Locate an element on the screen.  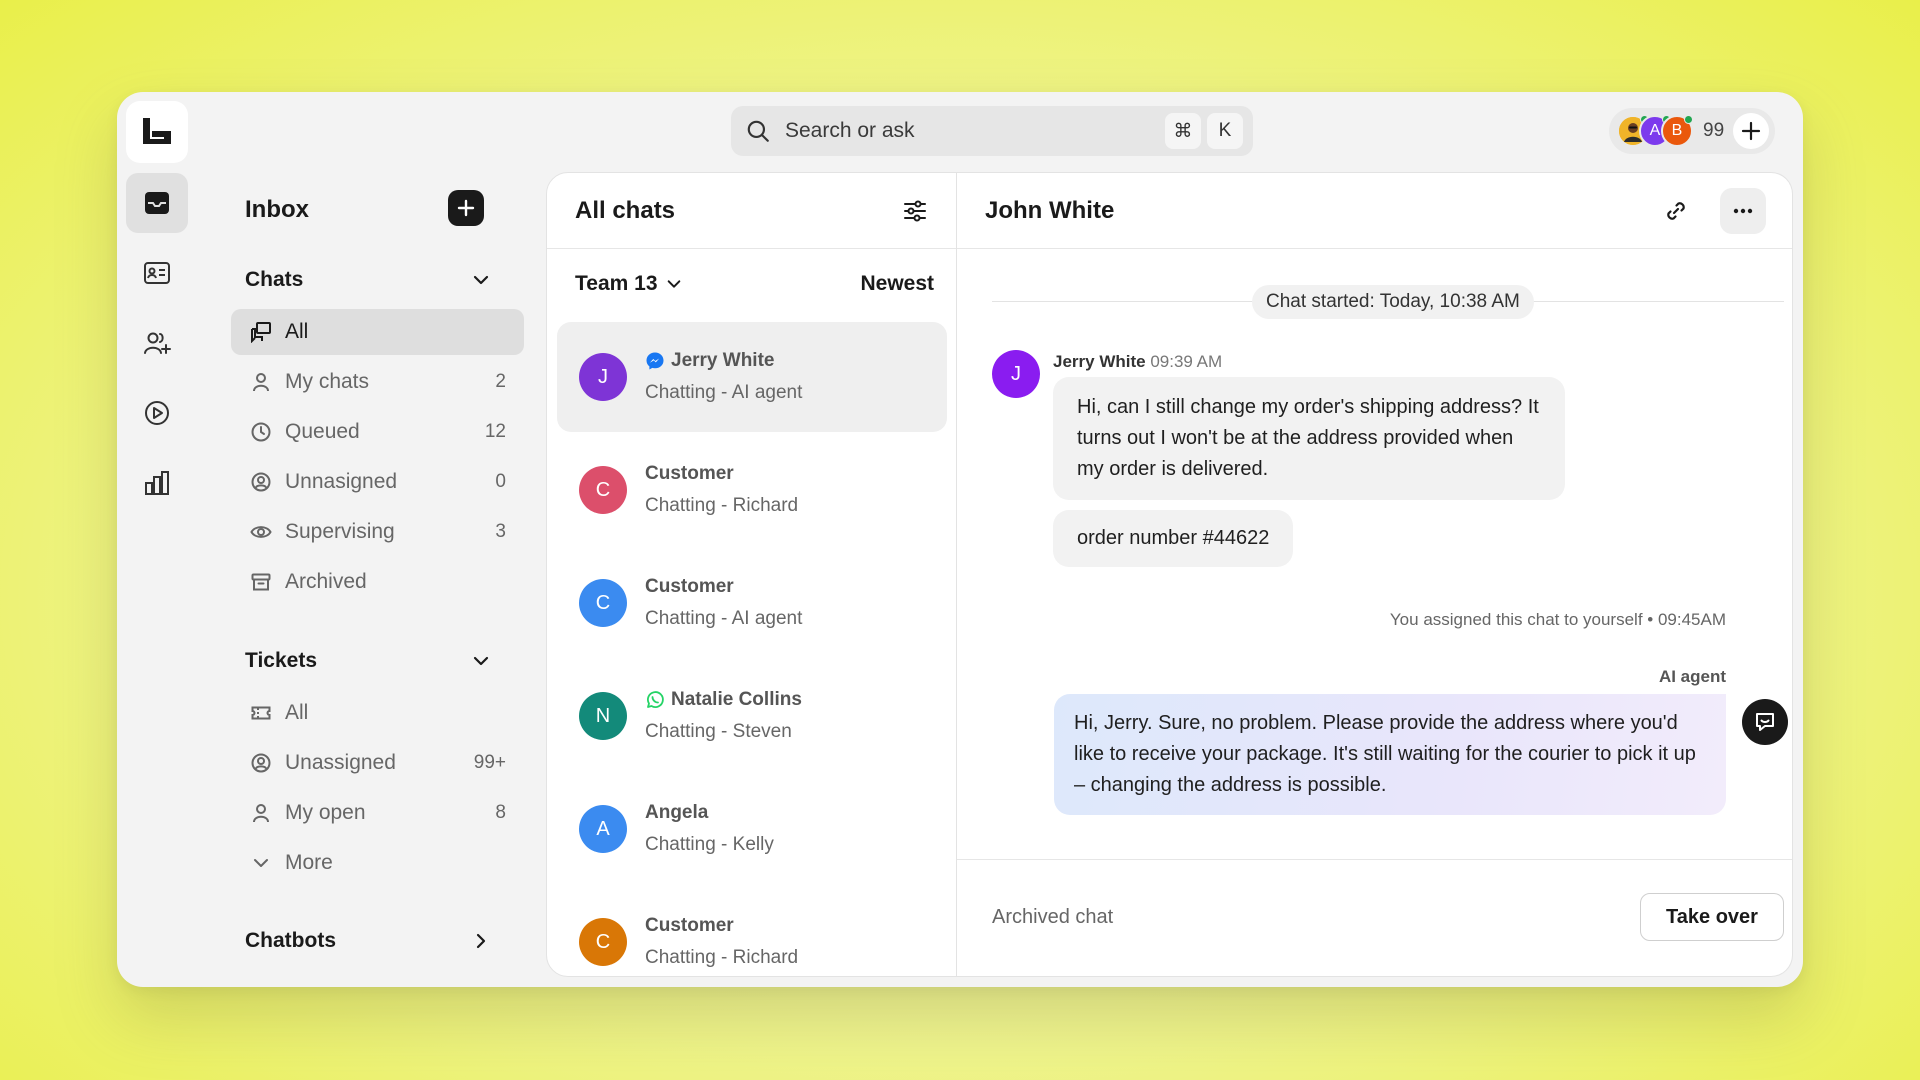
rail-team is located at coordinates (157, 343).